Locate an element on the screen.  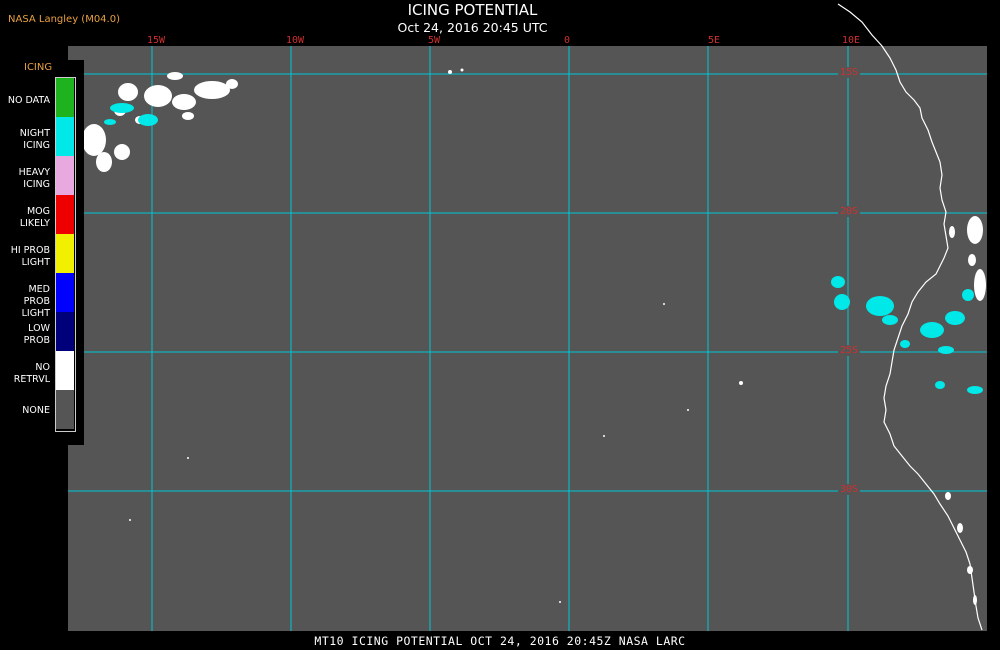
legend-label-night-icing: NIGHT ICING is located at coordinates (34, 139).